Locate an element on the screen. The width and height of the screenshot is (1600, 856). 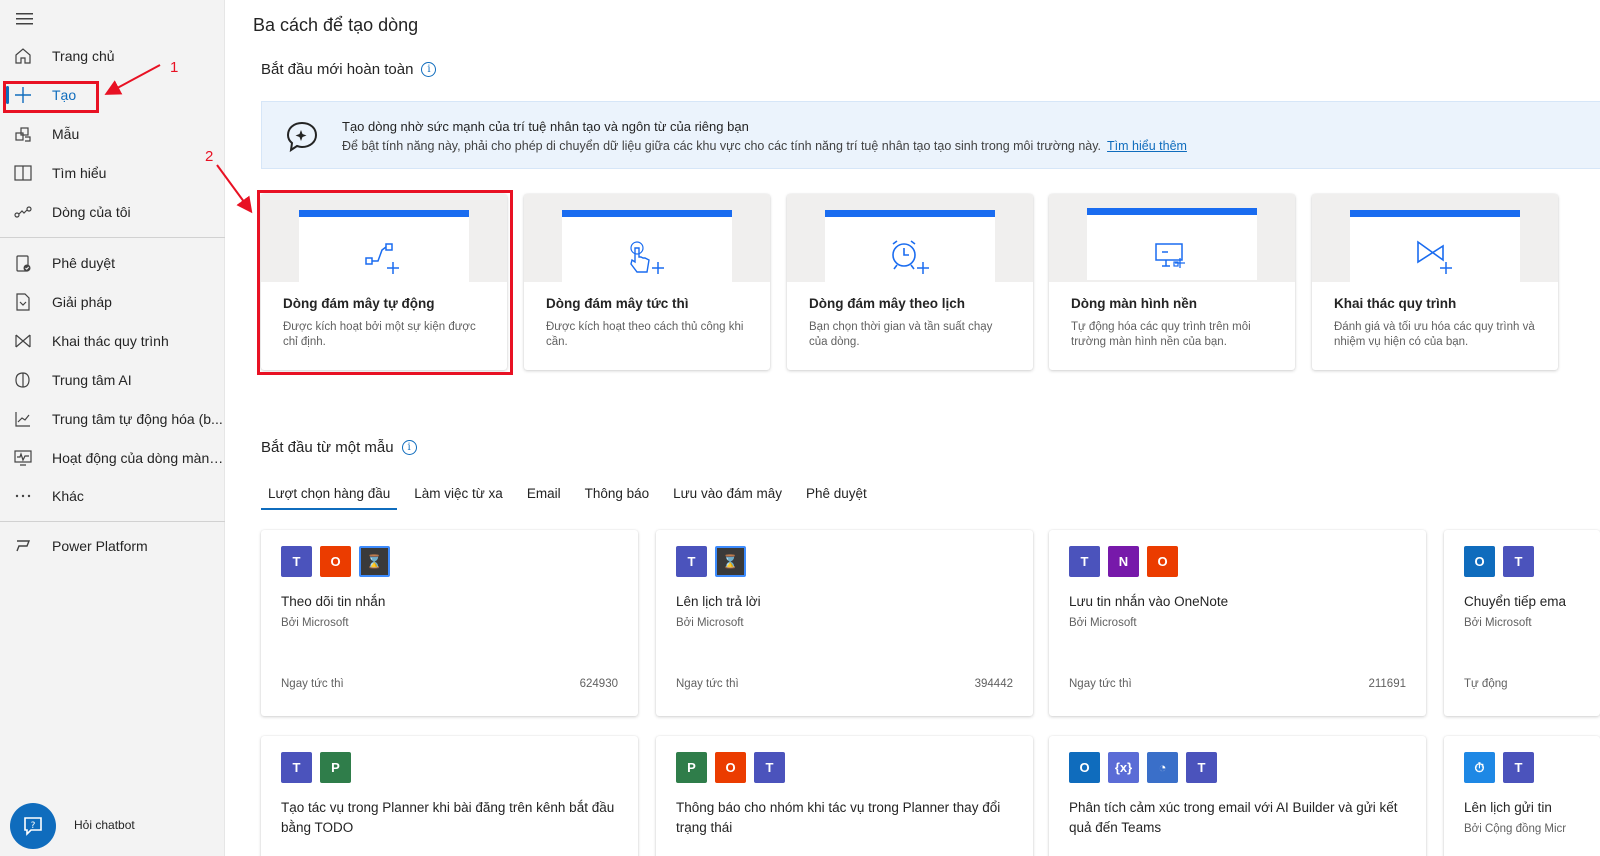
template-author: Bởi Cộng đồng Micr is located at coordinates (1515, 829).